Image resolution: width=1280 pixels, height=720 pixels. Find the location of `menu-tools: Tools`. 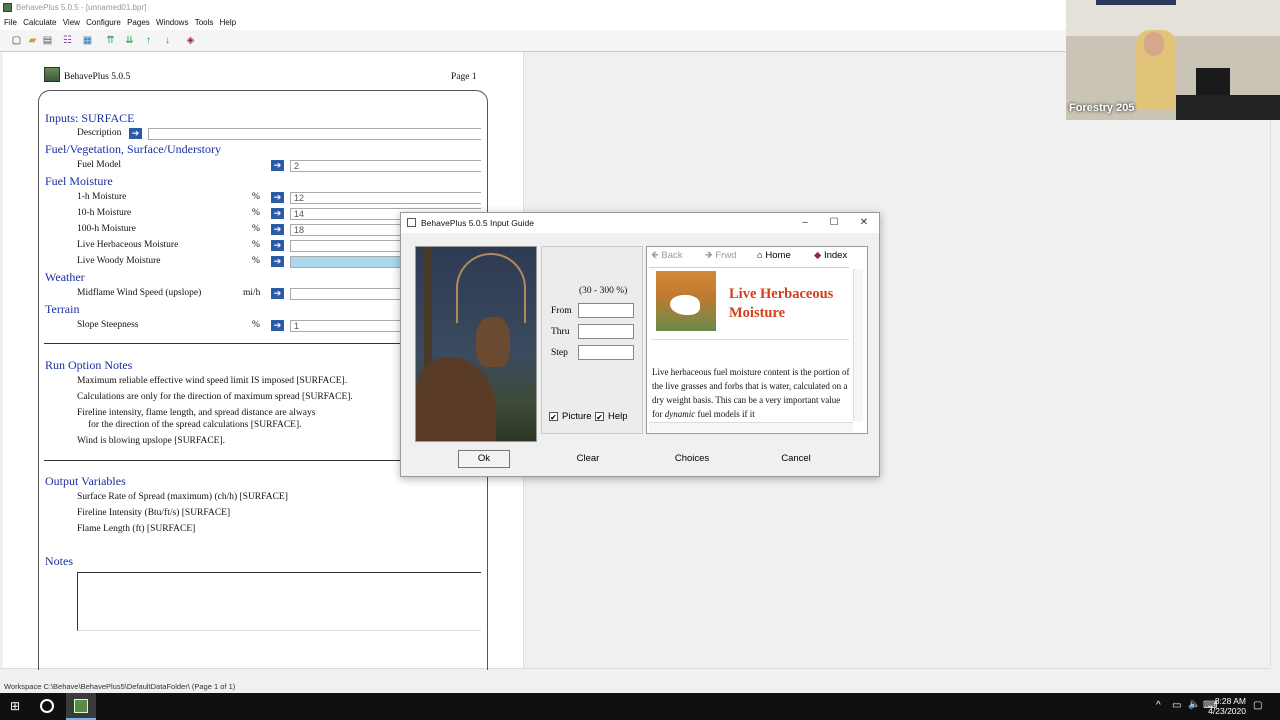

menu-tools: Tools is located at coordinates (204, 22).